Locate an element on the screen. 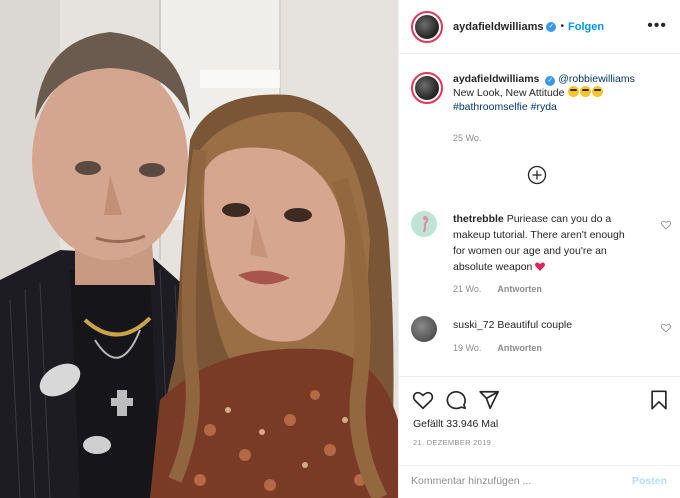 This screenshot has height=498, width=680. post-comment-button: Posten is located at coordinates (649, 481).